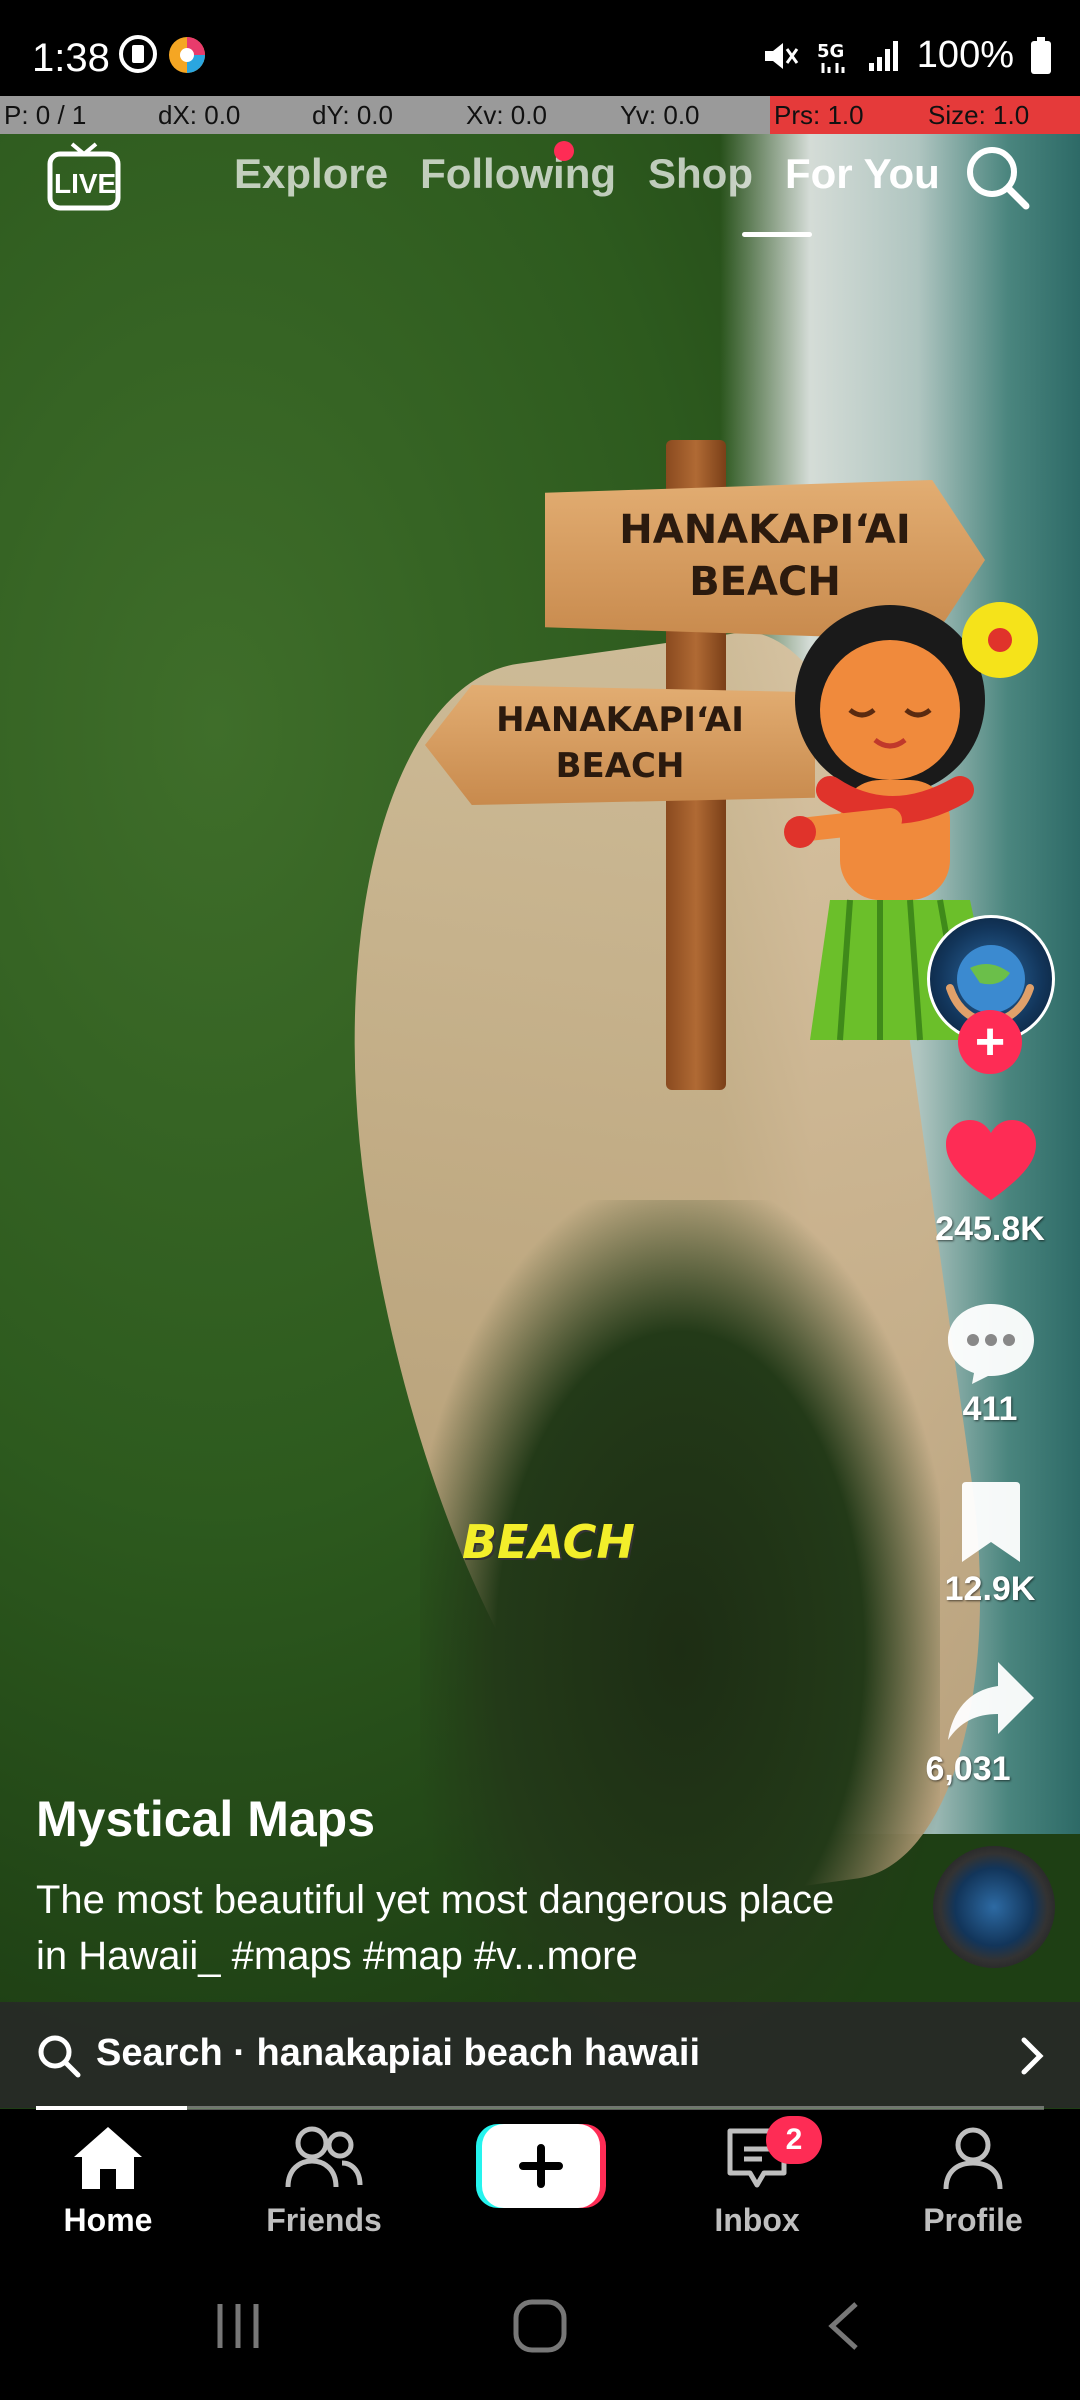 The height and width of the screenshot is (2400, 1080). Describe the element at coordinates (794, 2140) in the screenshot. I see `inbox-badge: 2` at that location.